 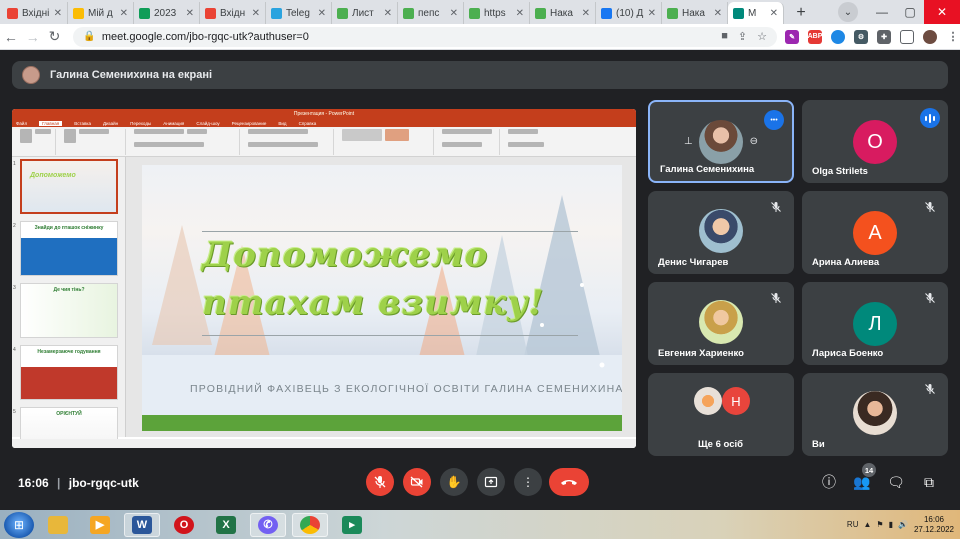 I want to click on ribbon-tab: Файл, so click(x=21, y=123).